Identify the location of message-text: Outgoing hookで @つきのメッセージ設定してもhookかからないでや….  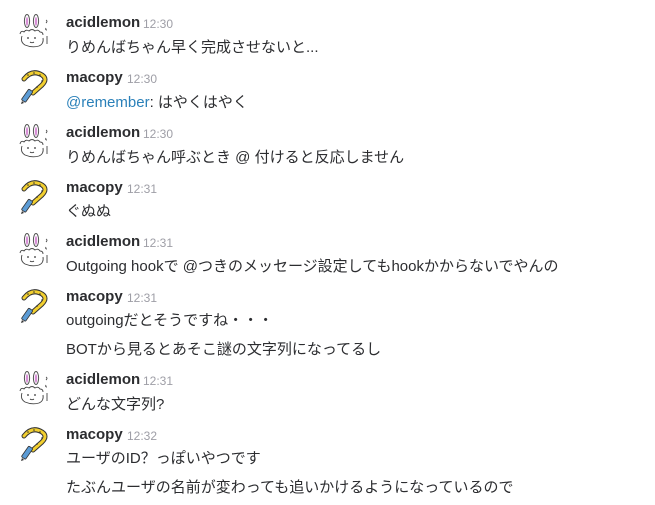
(312, 266).